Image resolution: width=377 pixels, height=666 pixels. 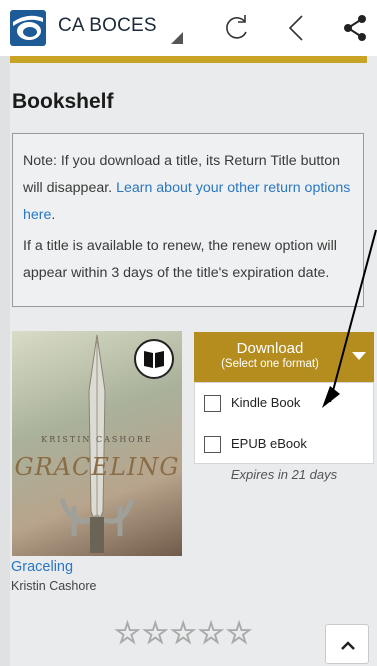 I want to click on kindle-checkbox, so click(x=212, y=403).